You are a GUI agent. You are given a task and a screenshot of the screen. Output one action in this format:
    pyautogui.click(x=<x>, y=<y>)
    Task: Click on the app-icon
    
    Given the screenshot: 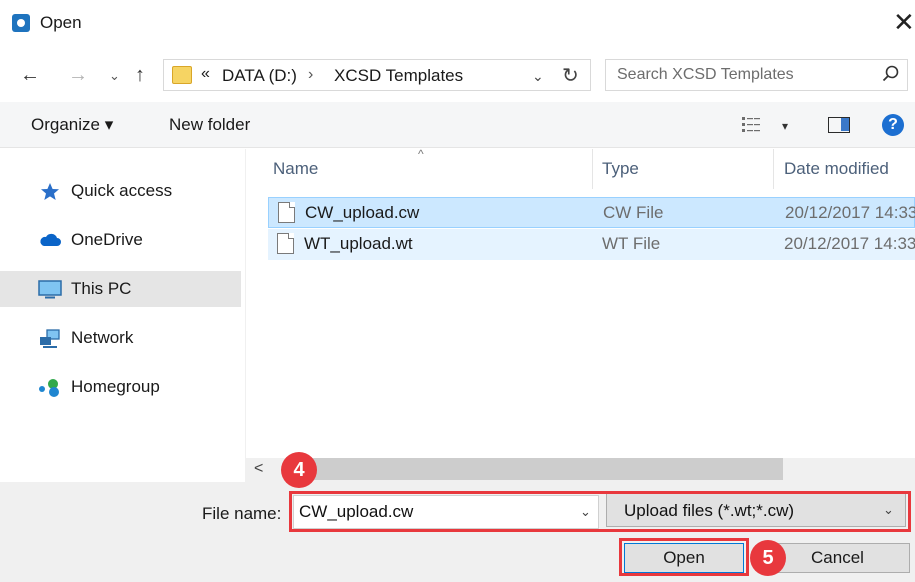 What is the action you would take?
    pyautogui.click(x=21, y=23)
    